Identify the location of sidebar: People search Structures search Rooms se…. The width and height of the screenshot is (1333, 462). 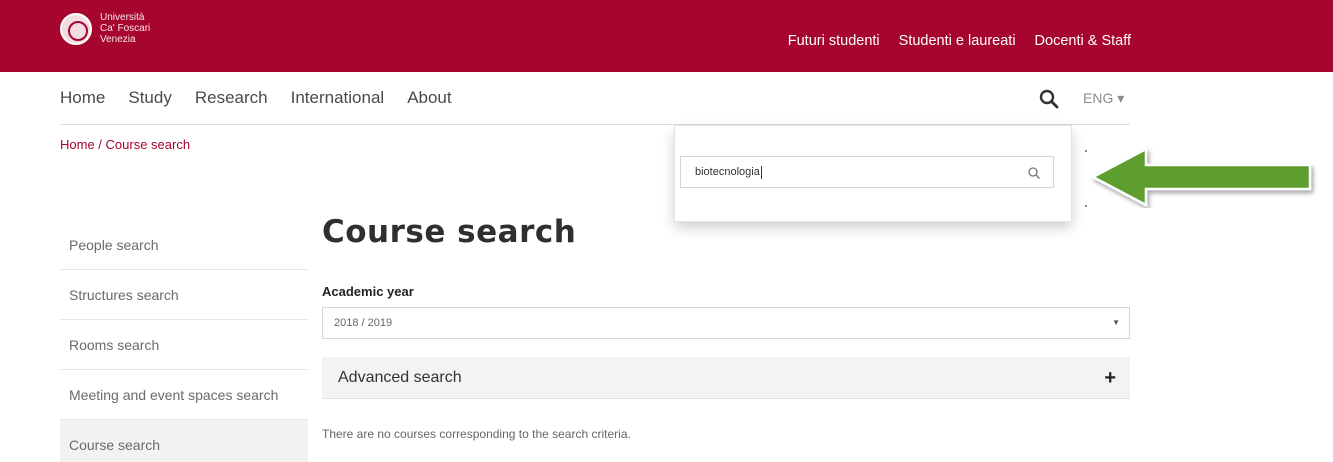
(184, 341).